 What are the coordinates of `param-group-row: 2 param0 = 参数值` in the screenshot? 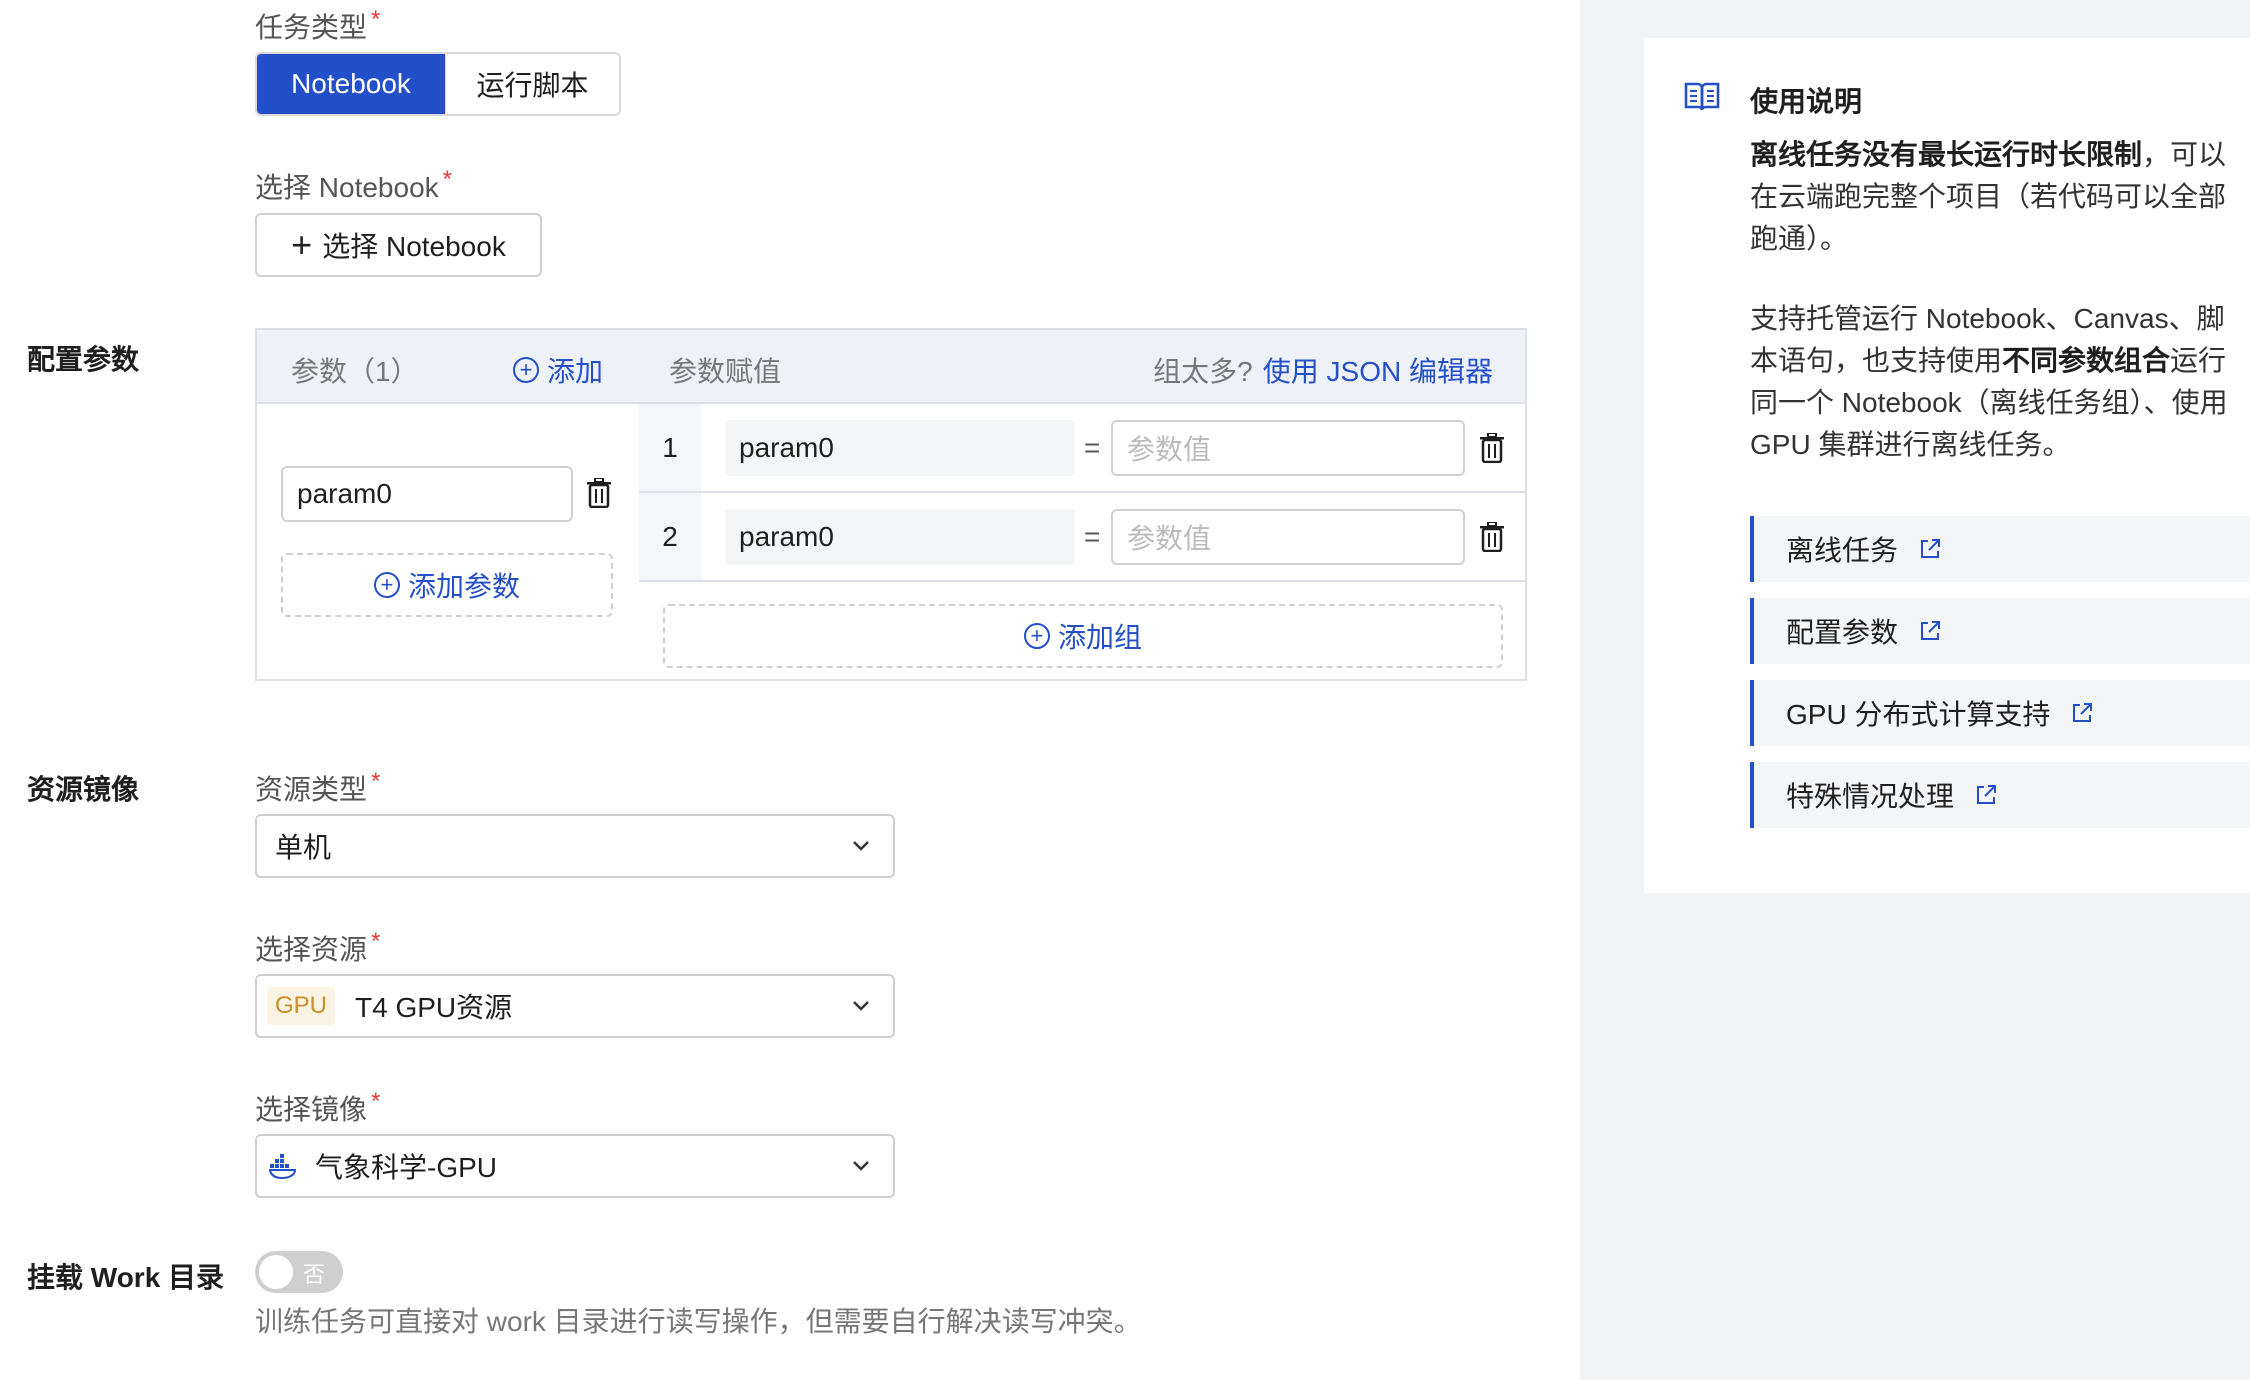 It's located at (1083, 537).